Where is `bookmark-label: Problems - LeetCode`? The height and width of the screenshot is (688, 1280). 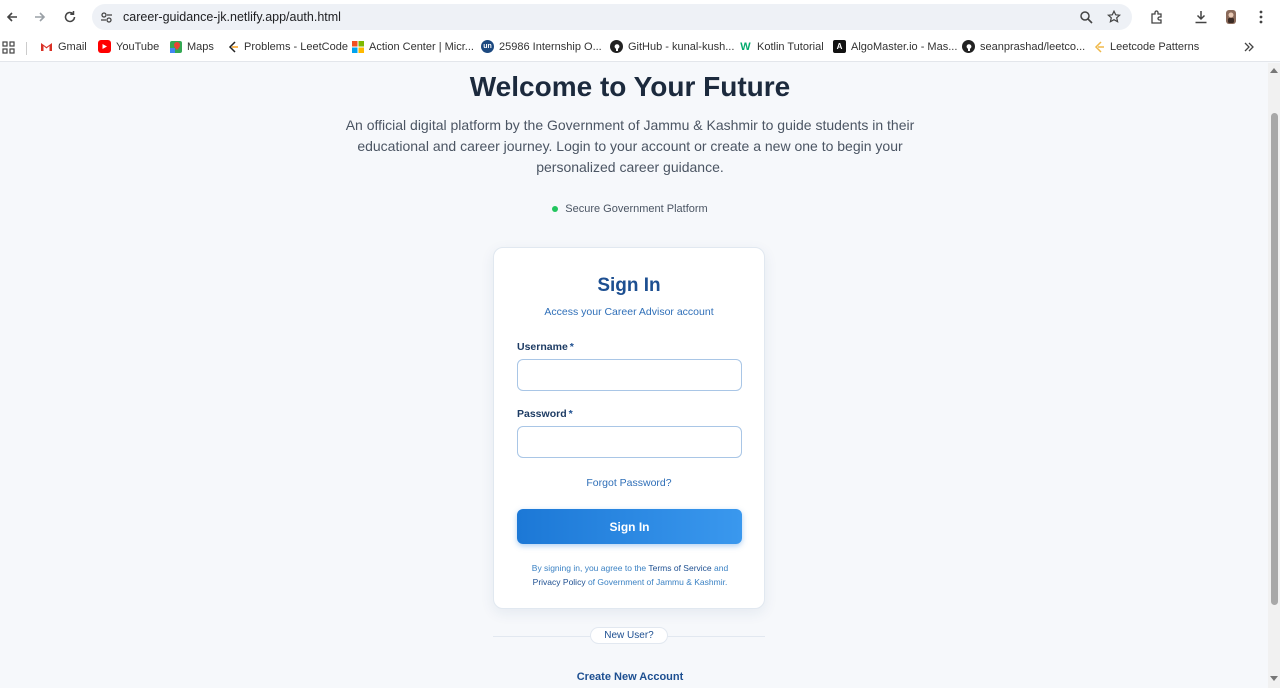 bookmark-label: Problems - LeetCode is located at coordinates (296, 46).